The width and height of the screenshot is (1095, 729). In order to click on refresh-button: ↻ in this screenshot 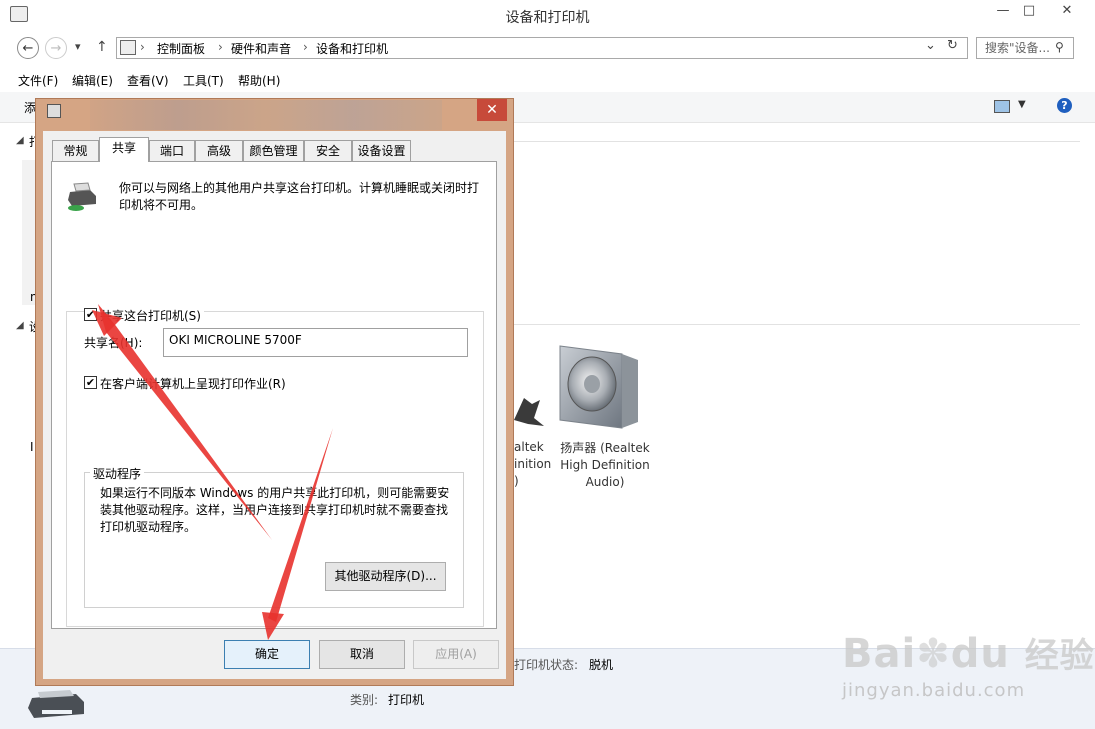, I will do `click(952, 45)`.